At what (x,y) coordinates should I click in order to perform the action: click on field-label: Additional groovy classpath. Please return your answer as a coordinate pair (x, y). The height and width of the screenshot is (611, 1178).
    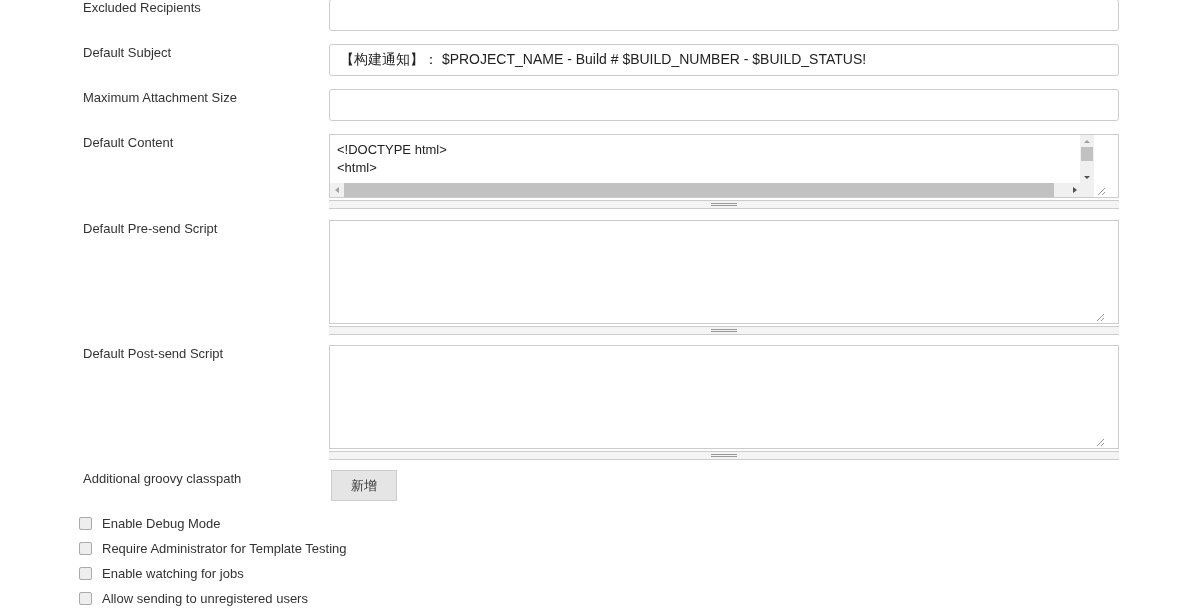
    Looking at the image, I should click on (162, 479).